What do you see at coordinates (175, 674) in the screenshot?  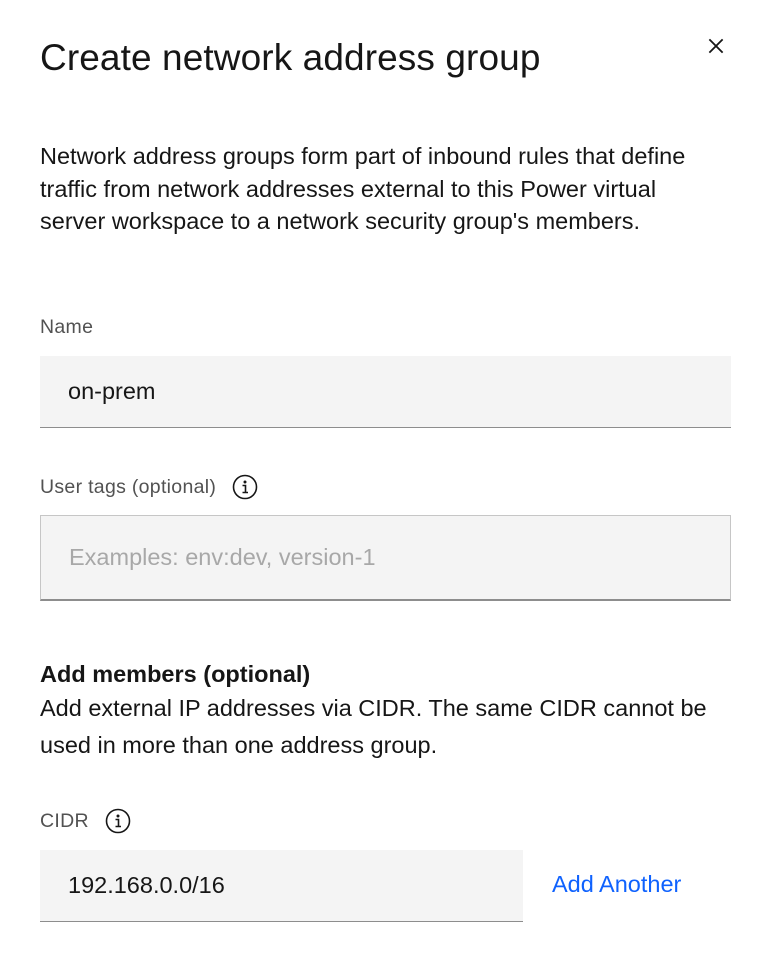 I see `add-members-heading: Add members (optional)` at bounding box center [175, 674].